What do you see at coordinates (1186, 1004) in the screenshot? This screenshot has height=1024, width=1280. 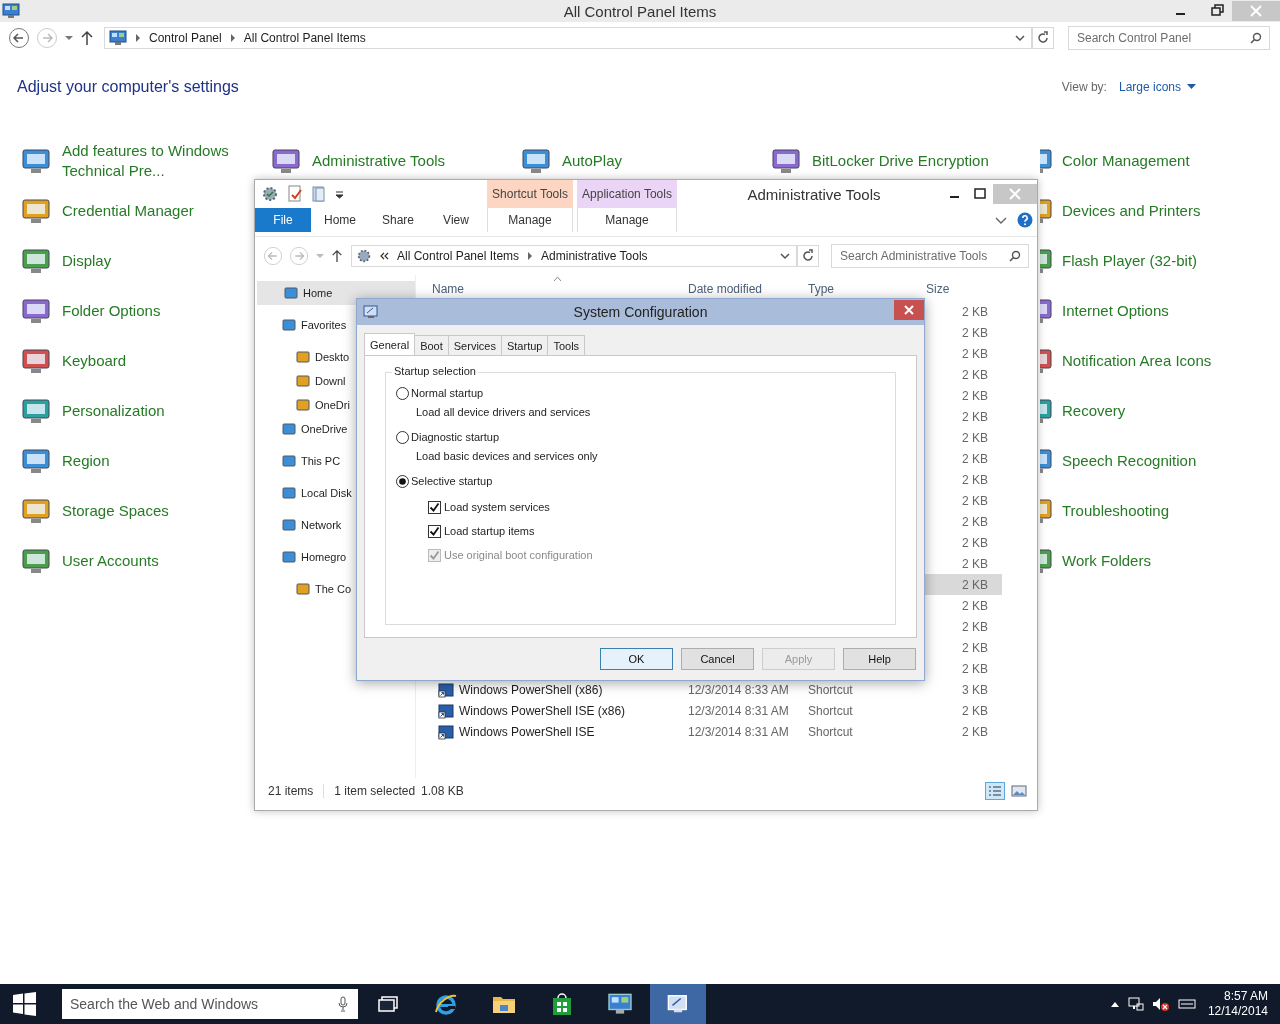 I see `keyboard-icon` at bounding box center [1186, 1004].